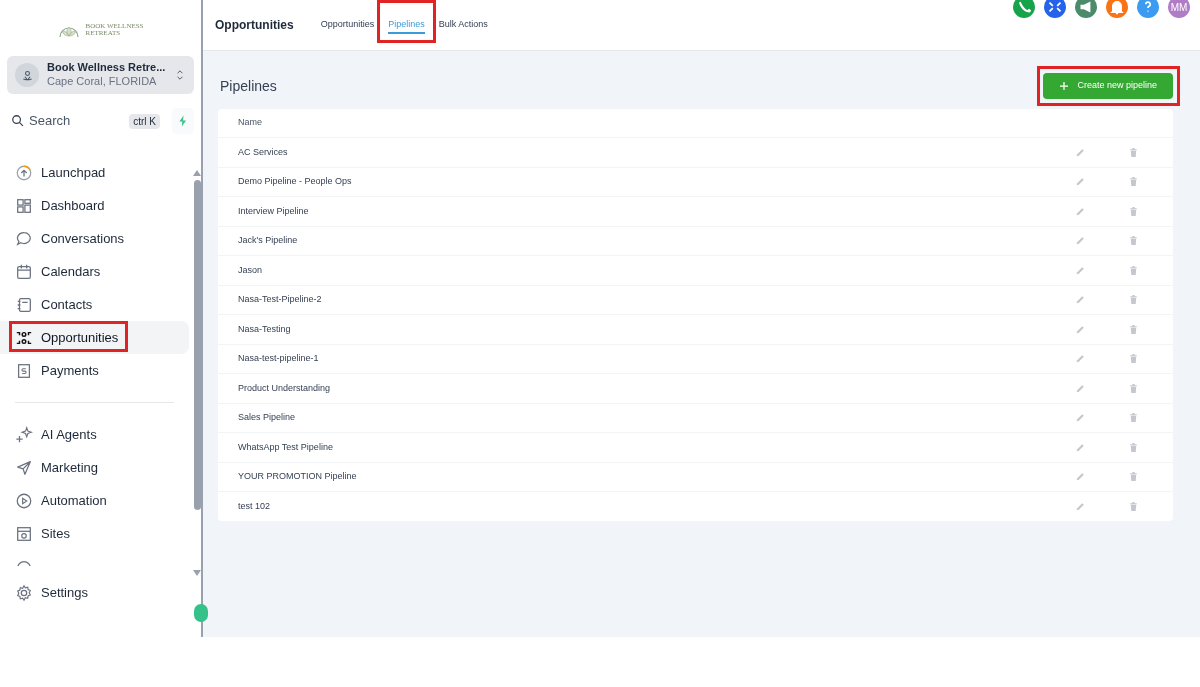 The width and height of the screenshot is (1200, 687). What do you see at coordinates (100, 592) in the screenshot?
I see `sidebar-item: Settings` at bounding box center [100, 592].